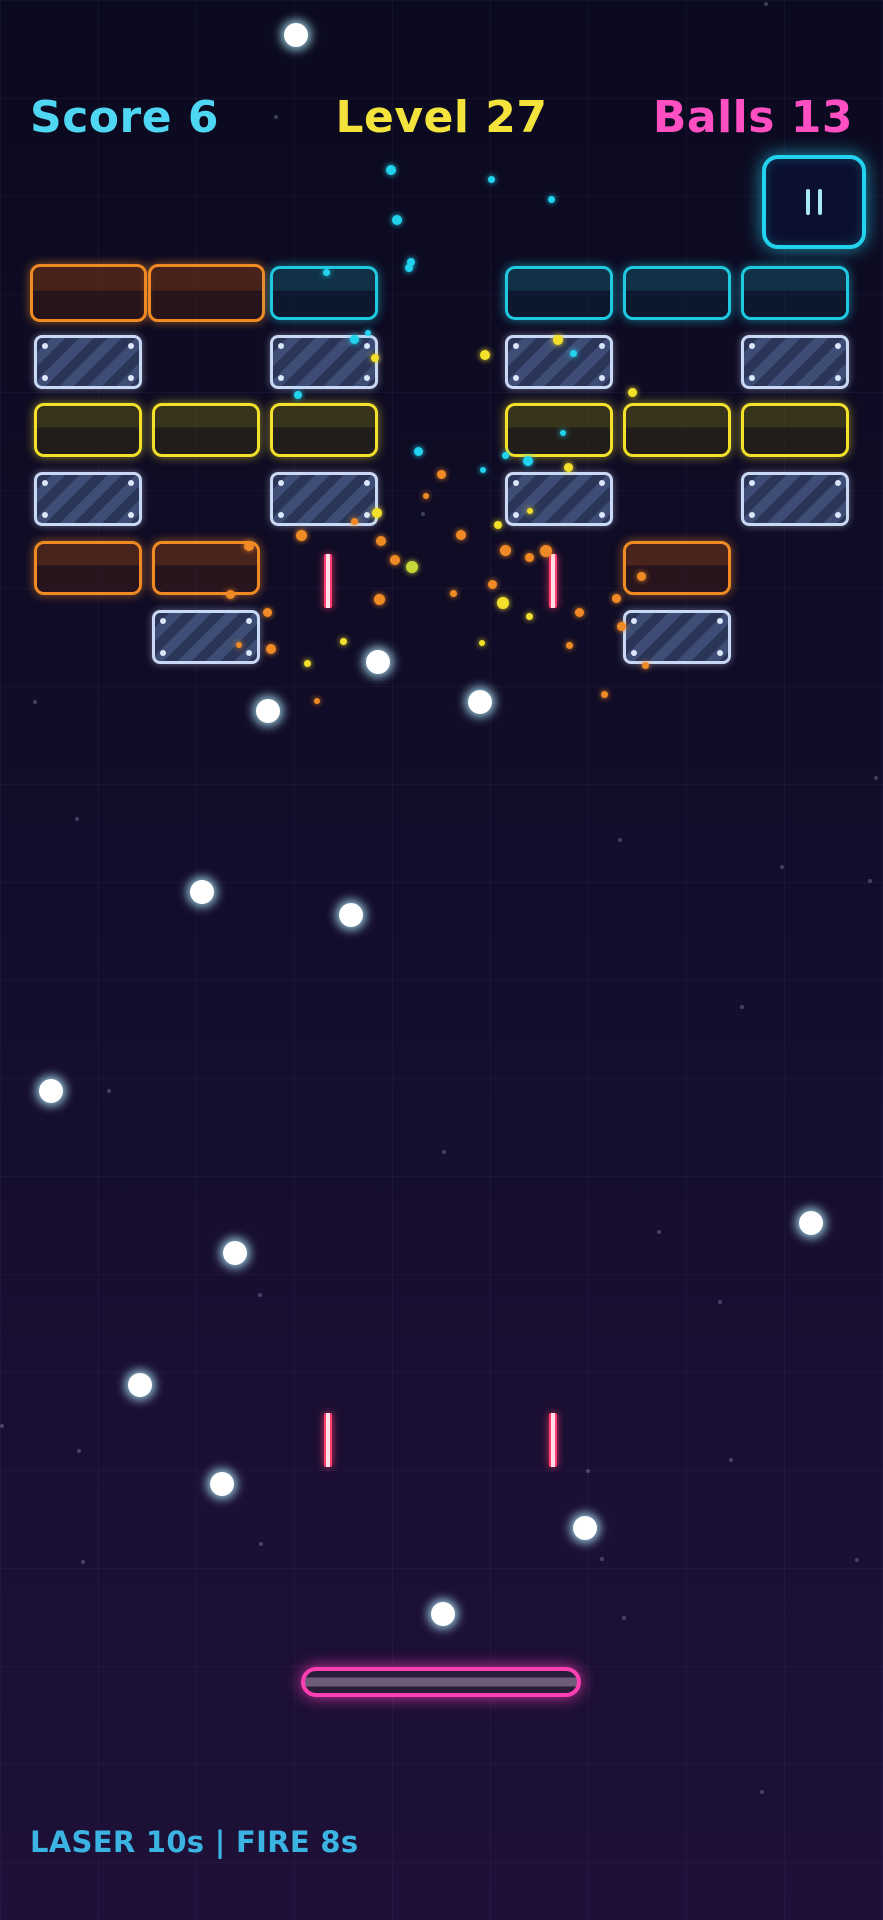  I want to click on pause-button, so click(814, 202).